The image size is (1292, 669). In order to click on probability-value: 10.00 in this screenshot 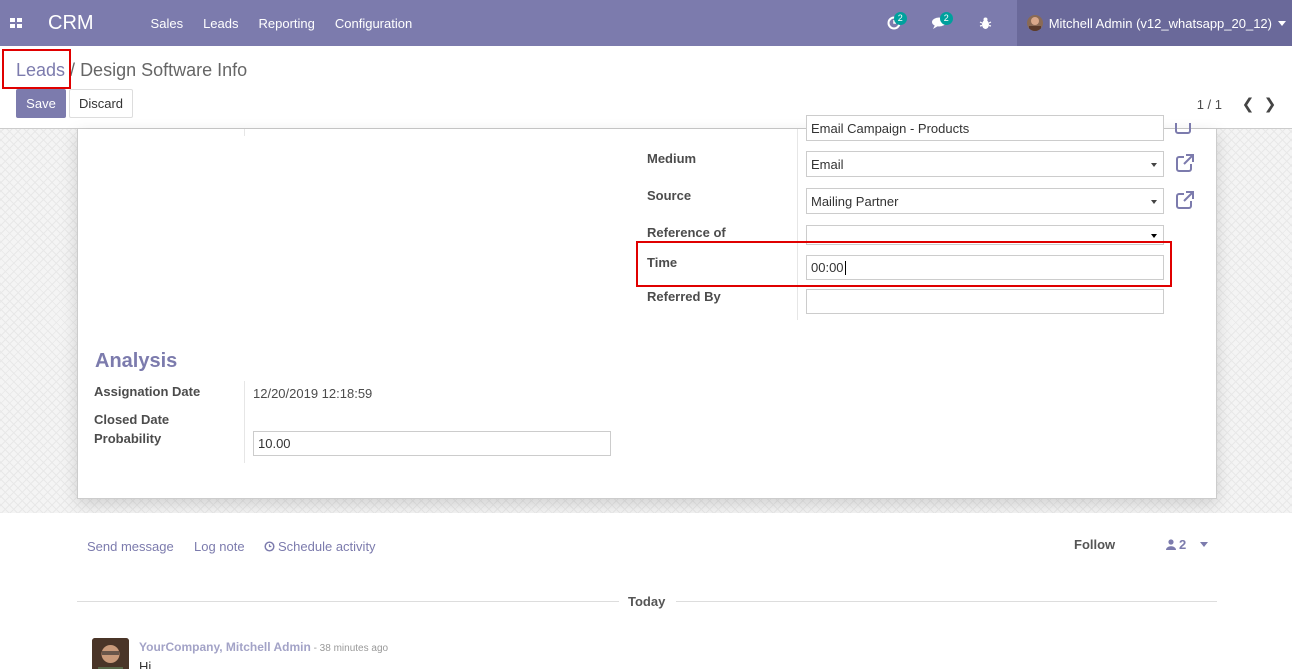, I will do `click(274, 443)`.